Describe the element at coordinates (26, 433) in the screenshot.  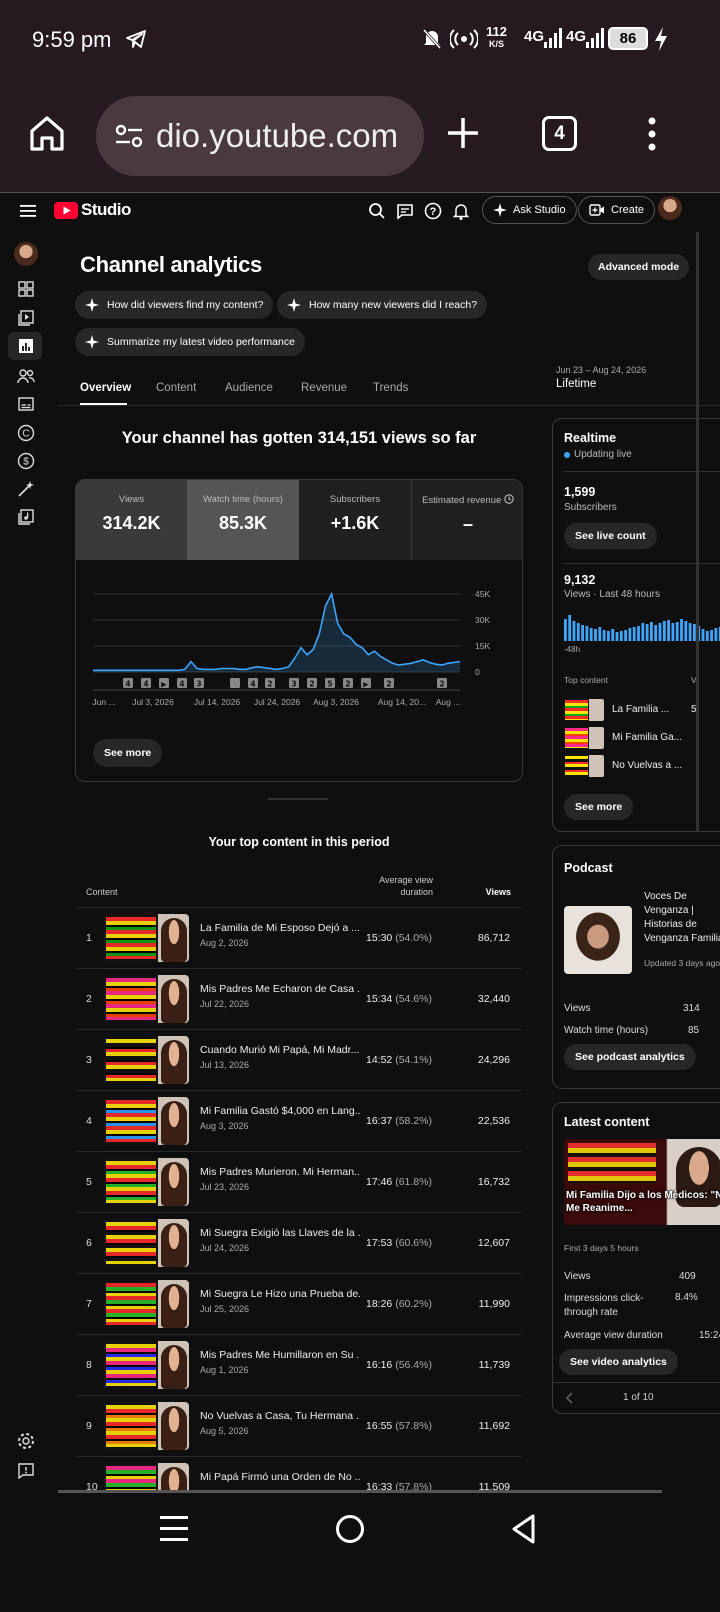
I see `copyright-icon: C` at that location.